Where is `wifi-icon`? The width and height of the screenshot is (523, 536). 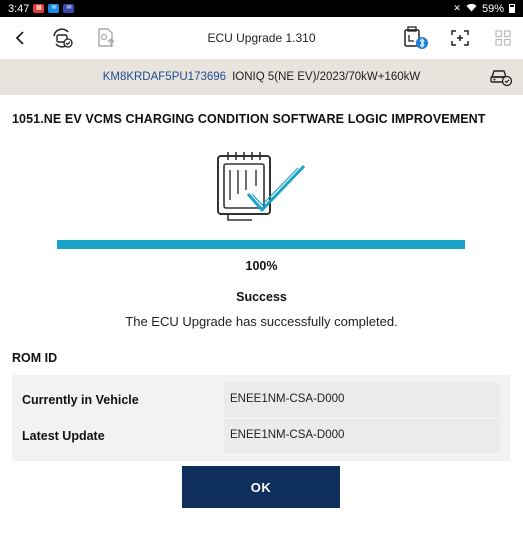
wifi-icon is located at coordinates (471, 9).